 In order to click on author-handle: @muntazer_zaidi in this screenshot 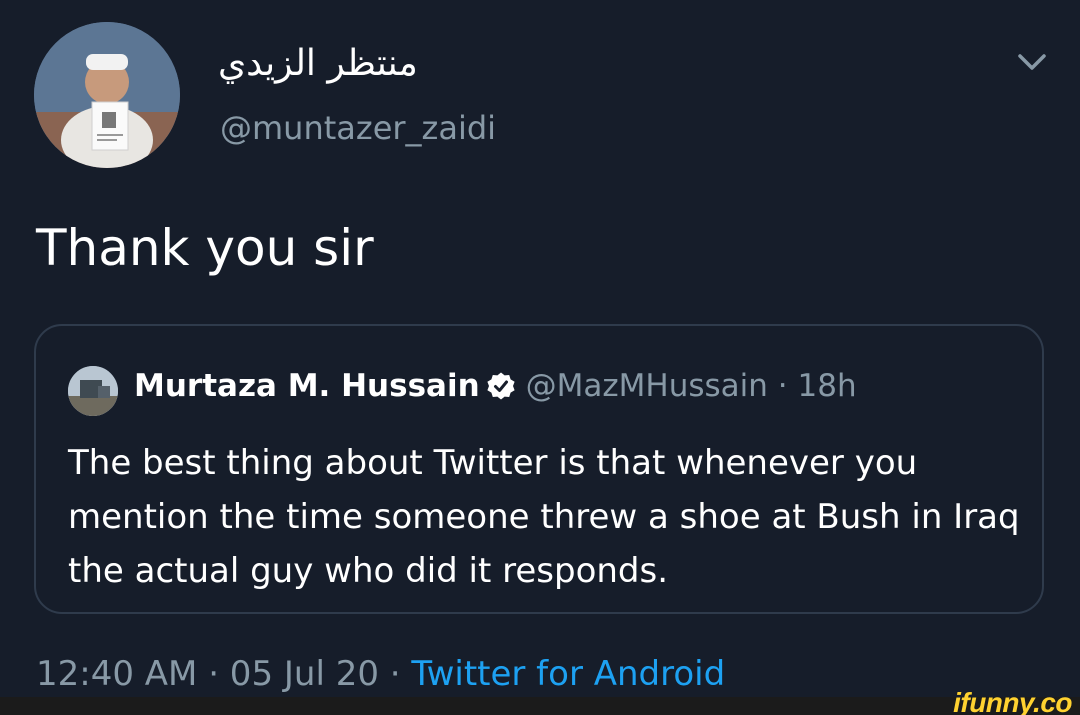, I will do `click(358, 128)`.